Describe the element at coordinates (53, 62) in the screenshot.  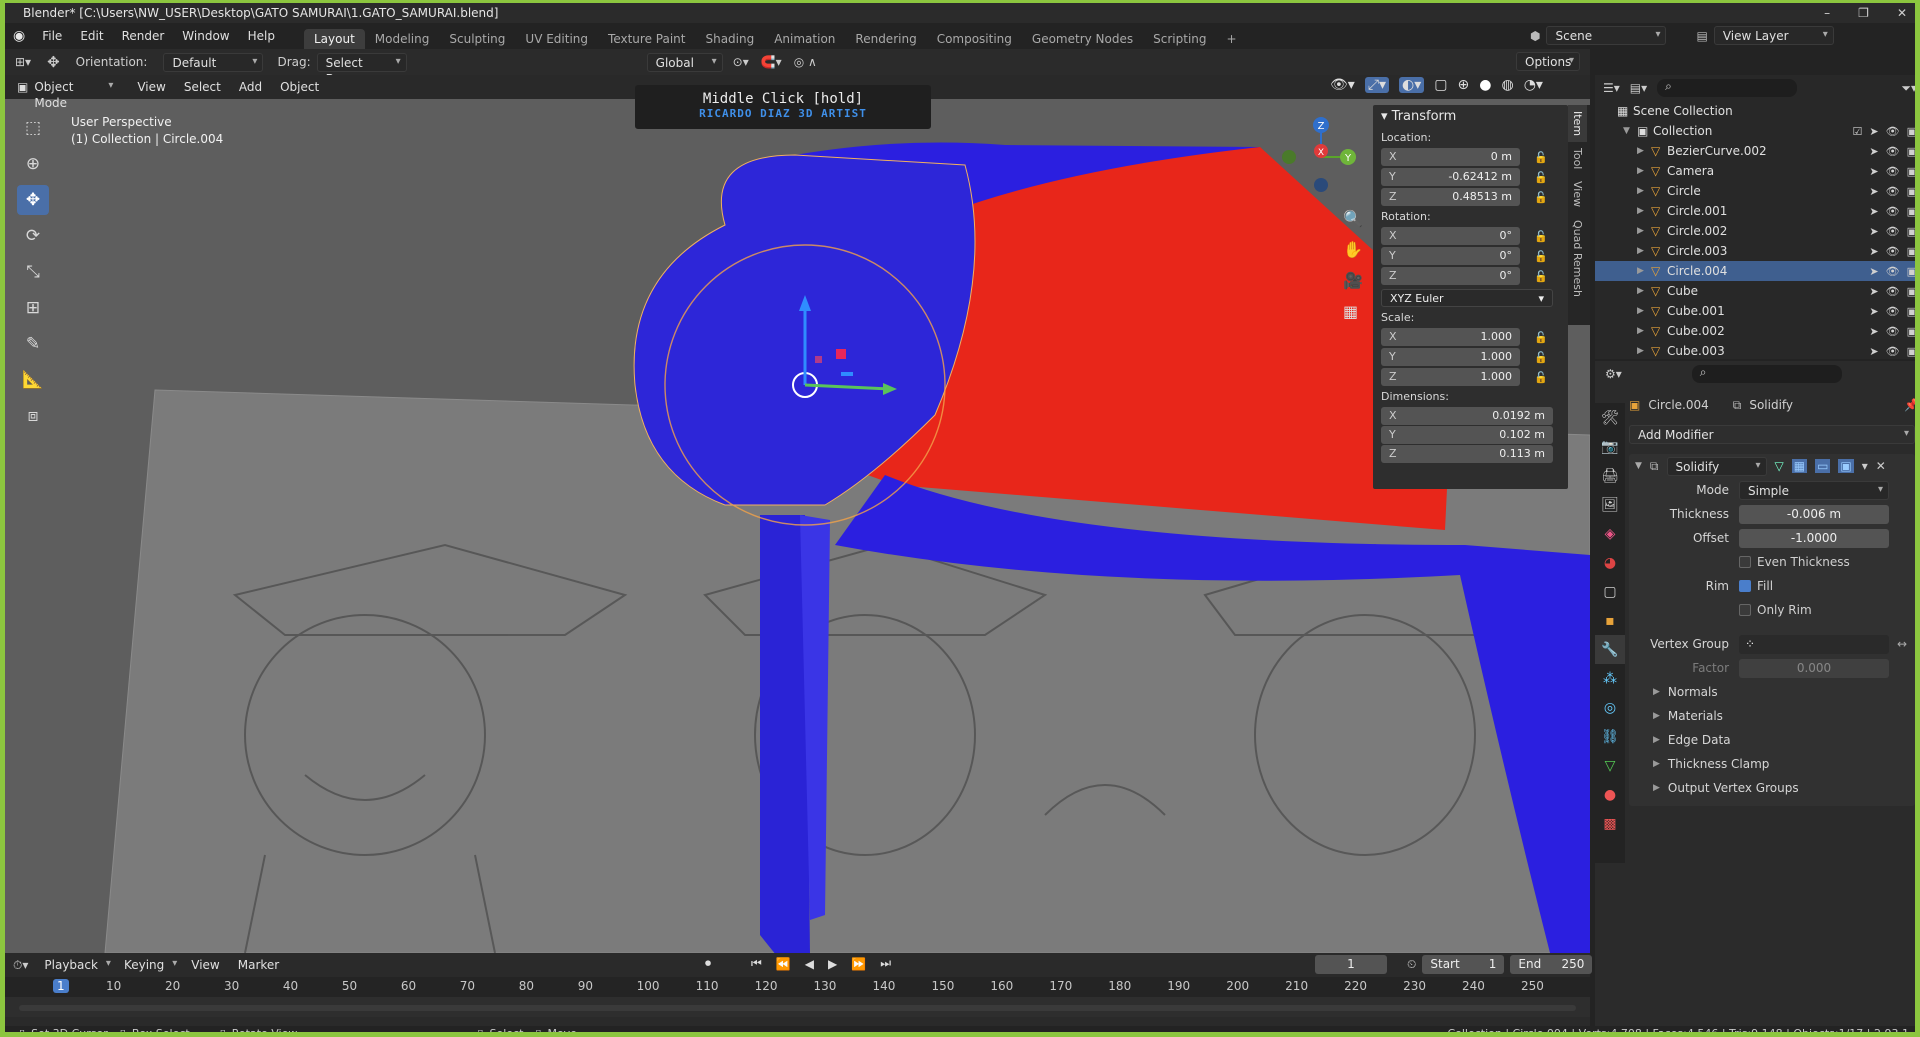
I see `transform-tool-icon: ✥` at that location.